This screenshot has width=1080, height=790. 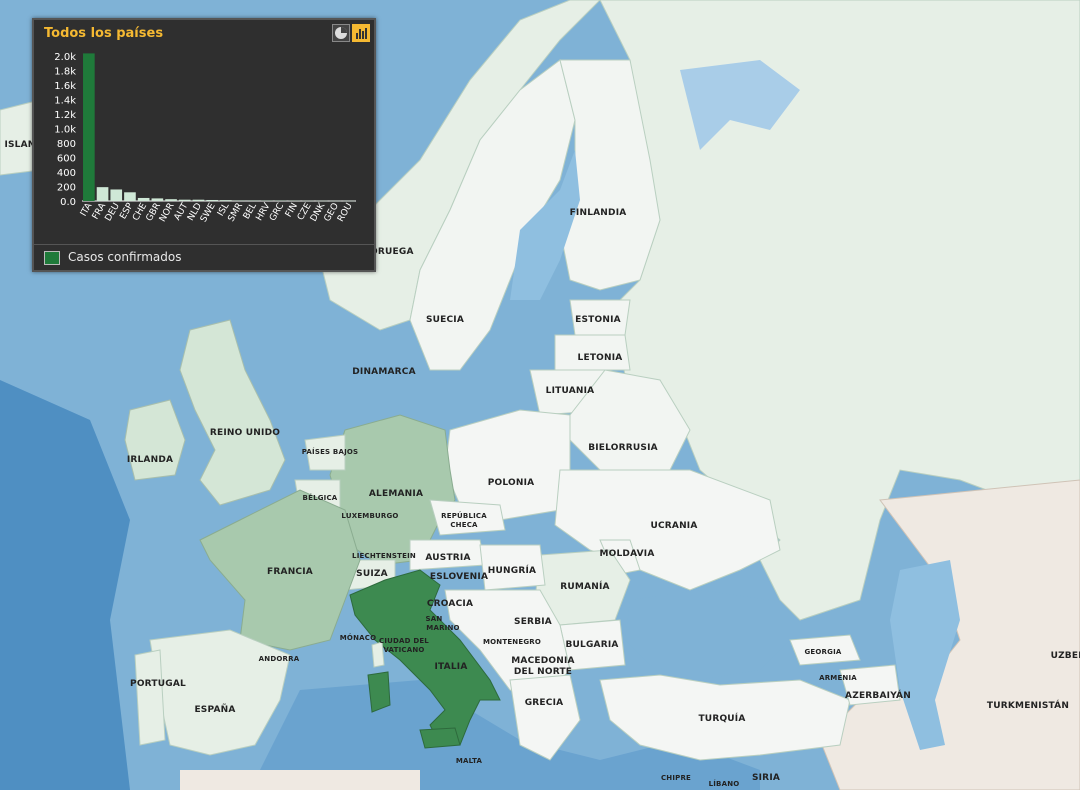 I want to click on label-slovenia: ESLOVENIA, so click(x=459, y=577).